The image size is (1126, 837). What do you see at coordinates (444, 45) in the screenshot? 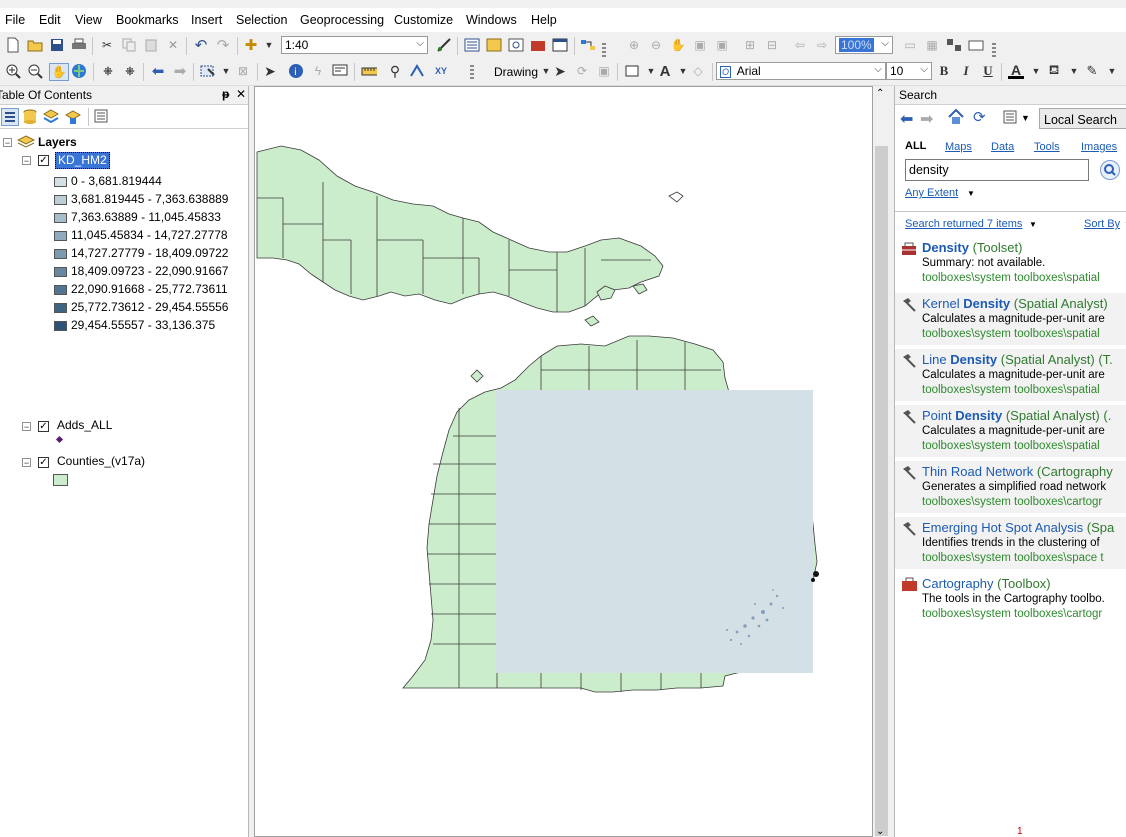
I see `editor-toolbar-icon` at bounding box center [444, 45].